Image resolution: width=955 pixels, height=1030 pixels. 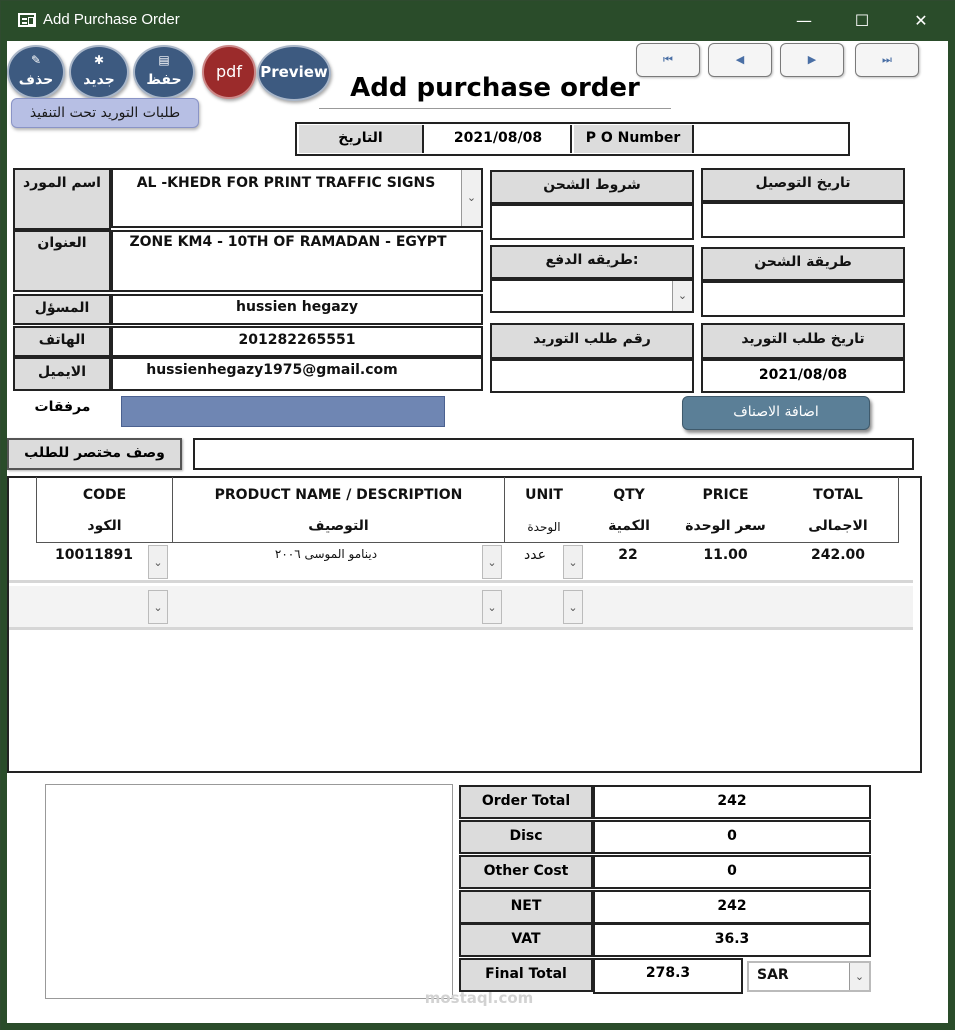 I want to click on row-total: 242.00, so click(x=838, y=555).